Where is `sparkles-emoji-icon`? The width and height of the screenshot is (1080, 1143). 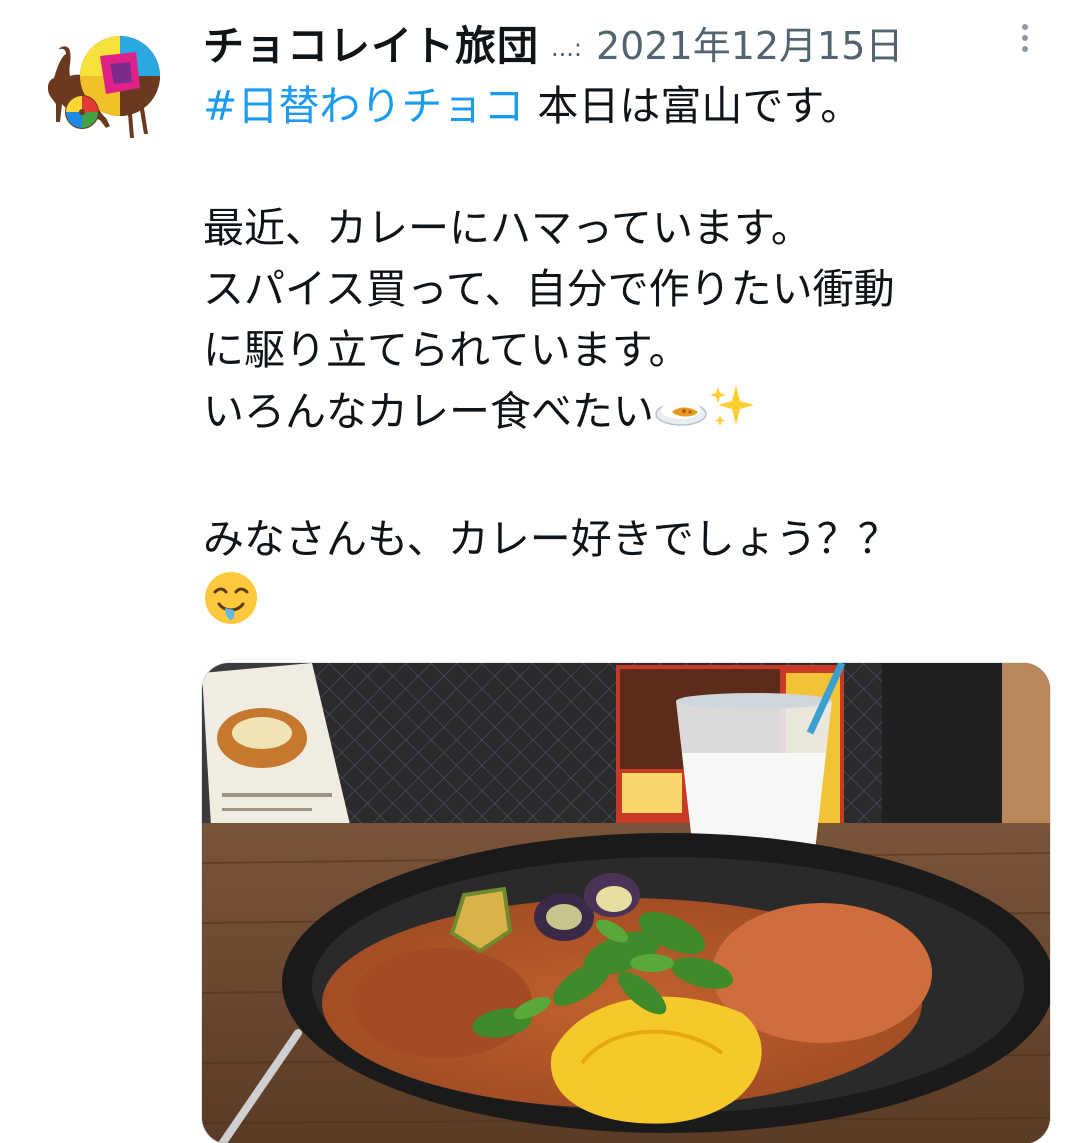 sparkles-emoji-icon is located at coordinates (733, 414).